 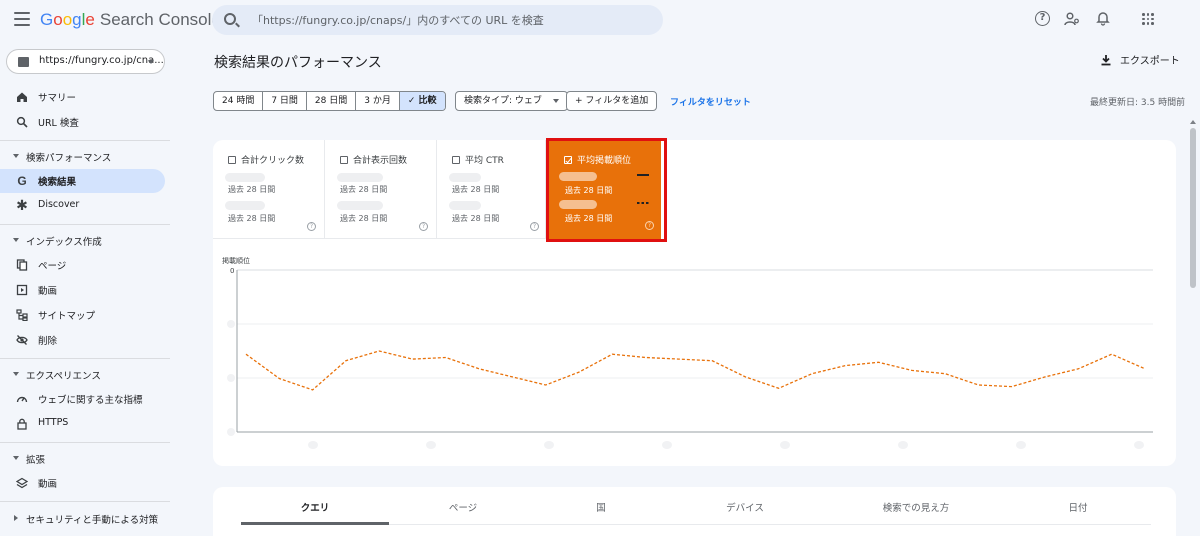 What do you see at coordinates (67, 19) in the screenshot?
I see `logo-letter: o` at bounding box center [67, 19].